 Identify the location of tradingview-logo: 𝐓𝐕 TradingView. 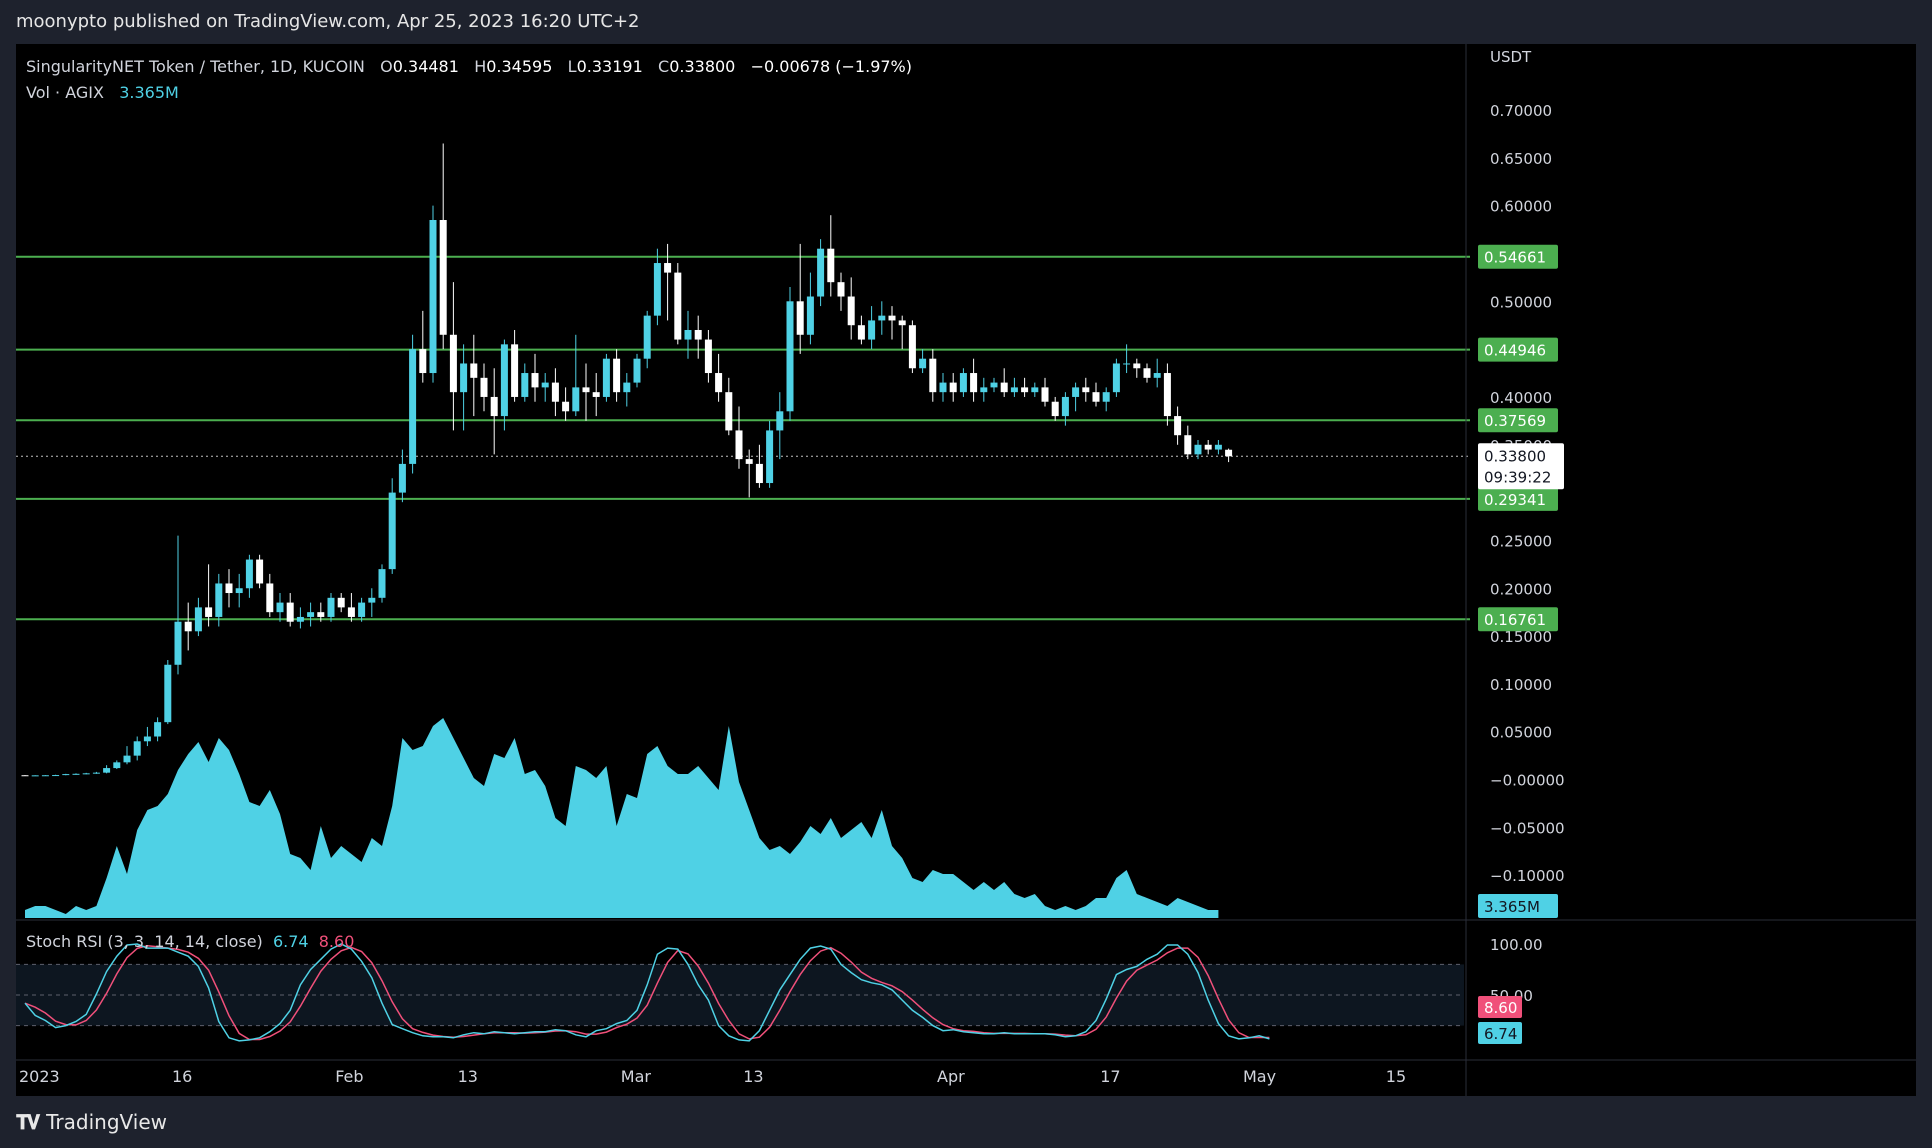
(91, 1122).